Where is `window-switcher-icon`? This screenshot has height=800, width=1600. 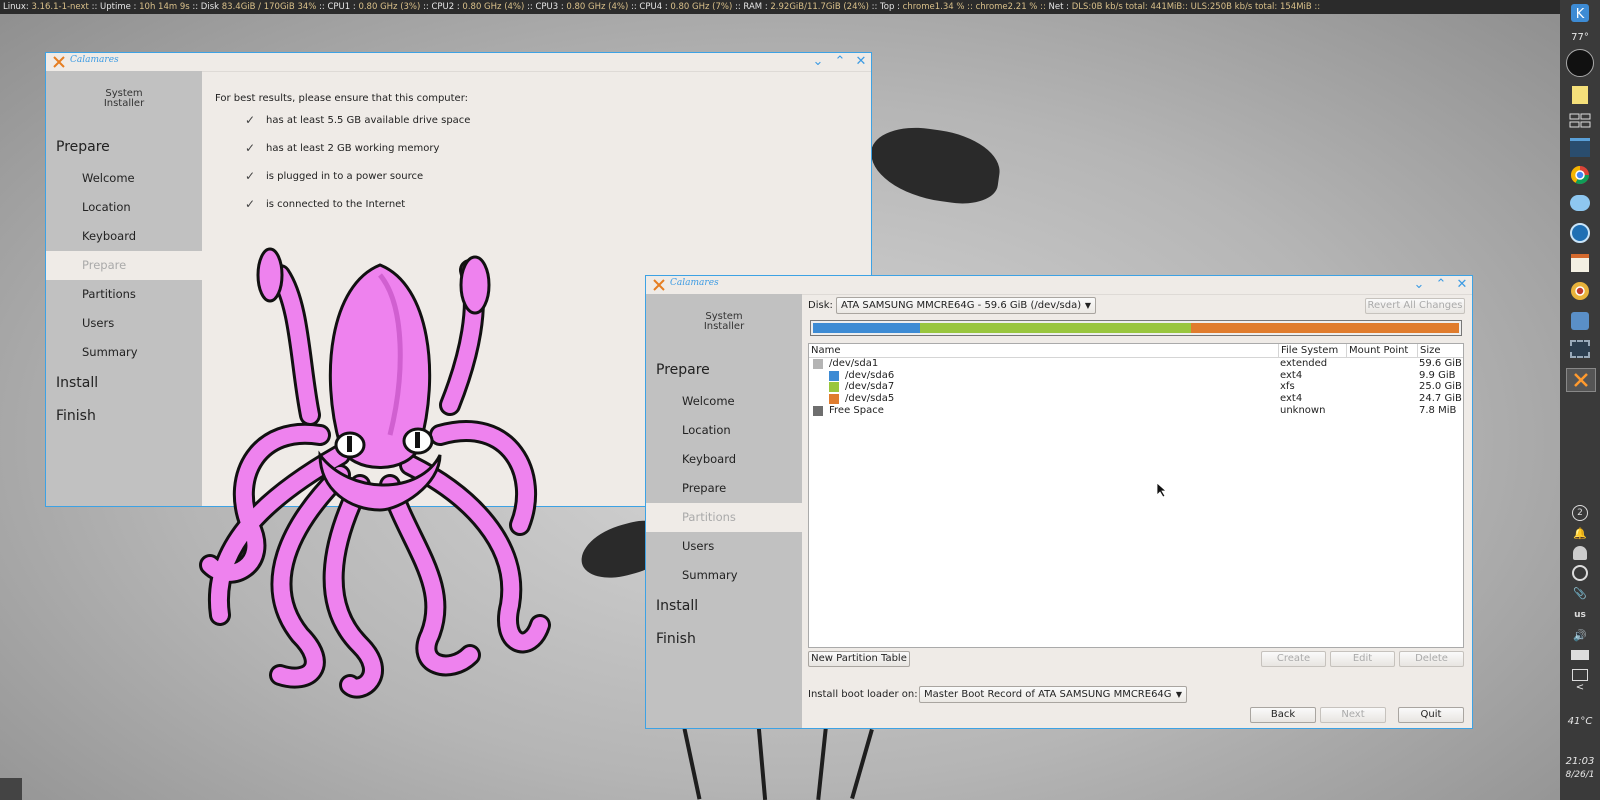 window-switcher-icon is located at coordinates (1580, 121).